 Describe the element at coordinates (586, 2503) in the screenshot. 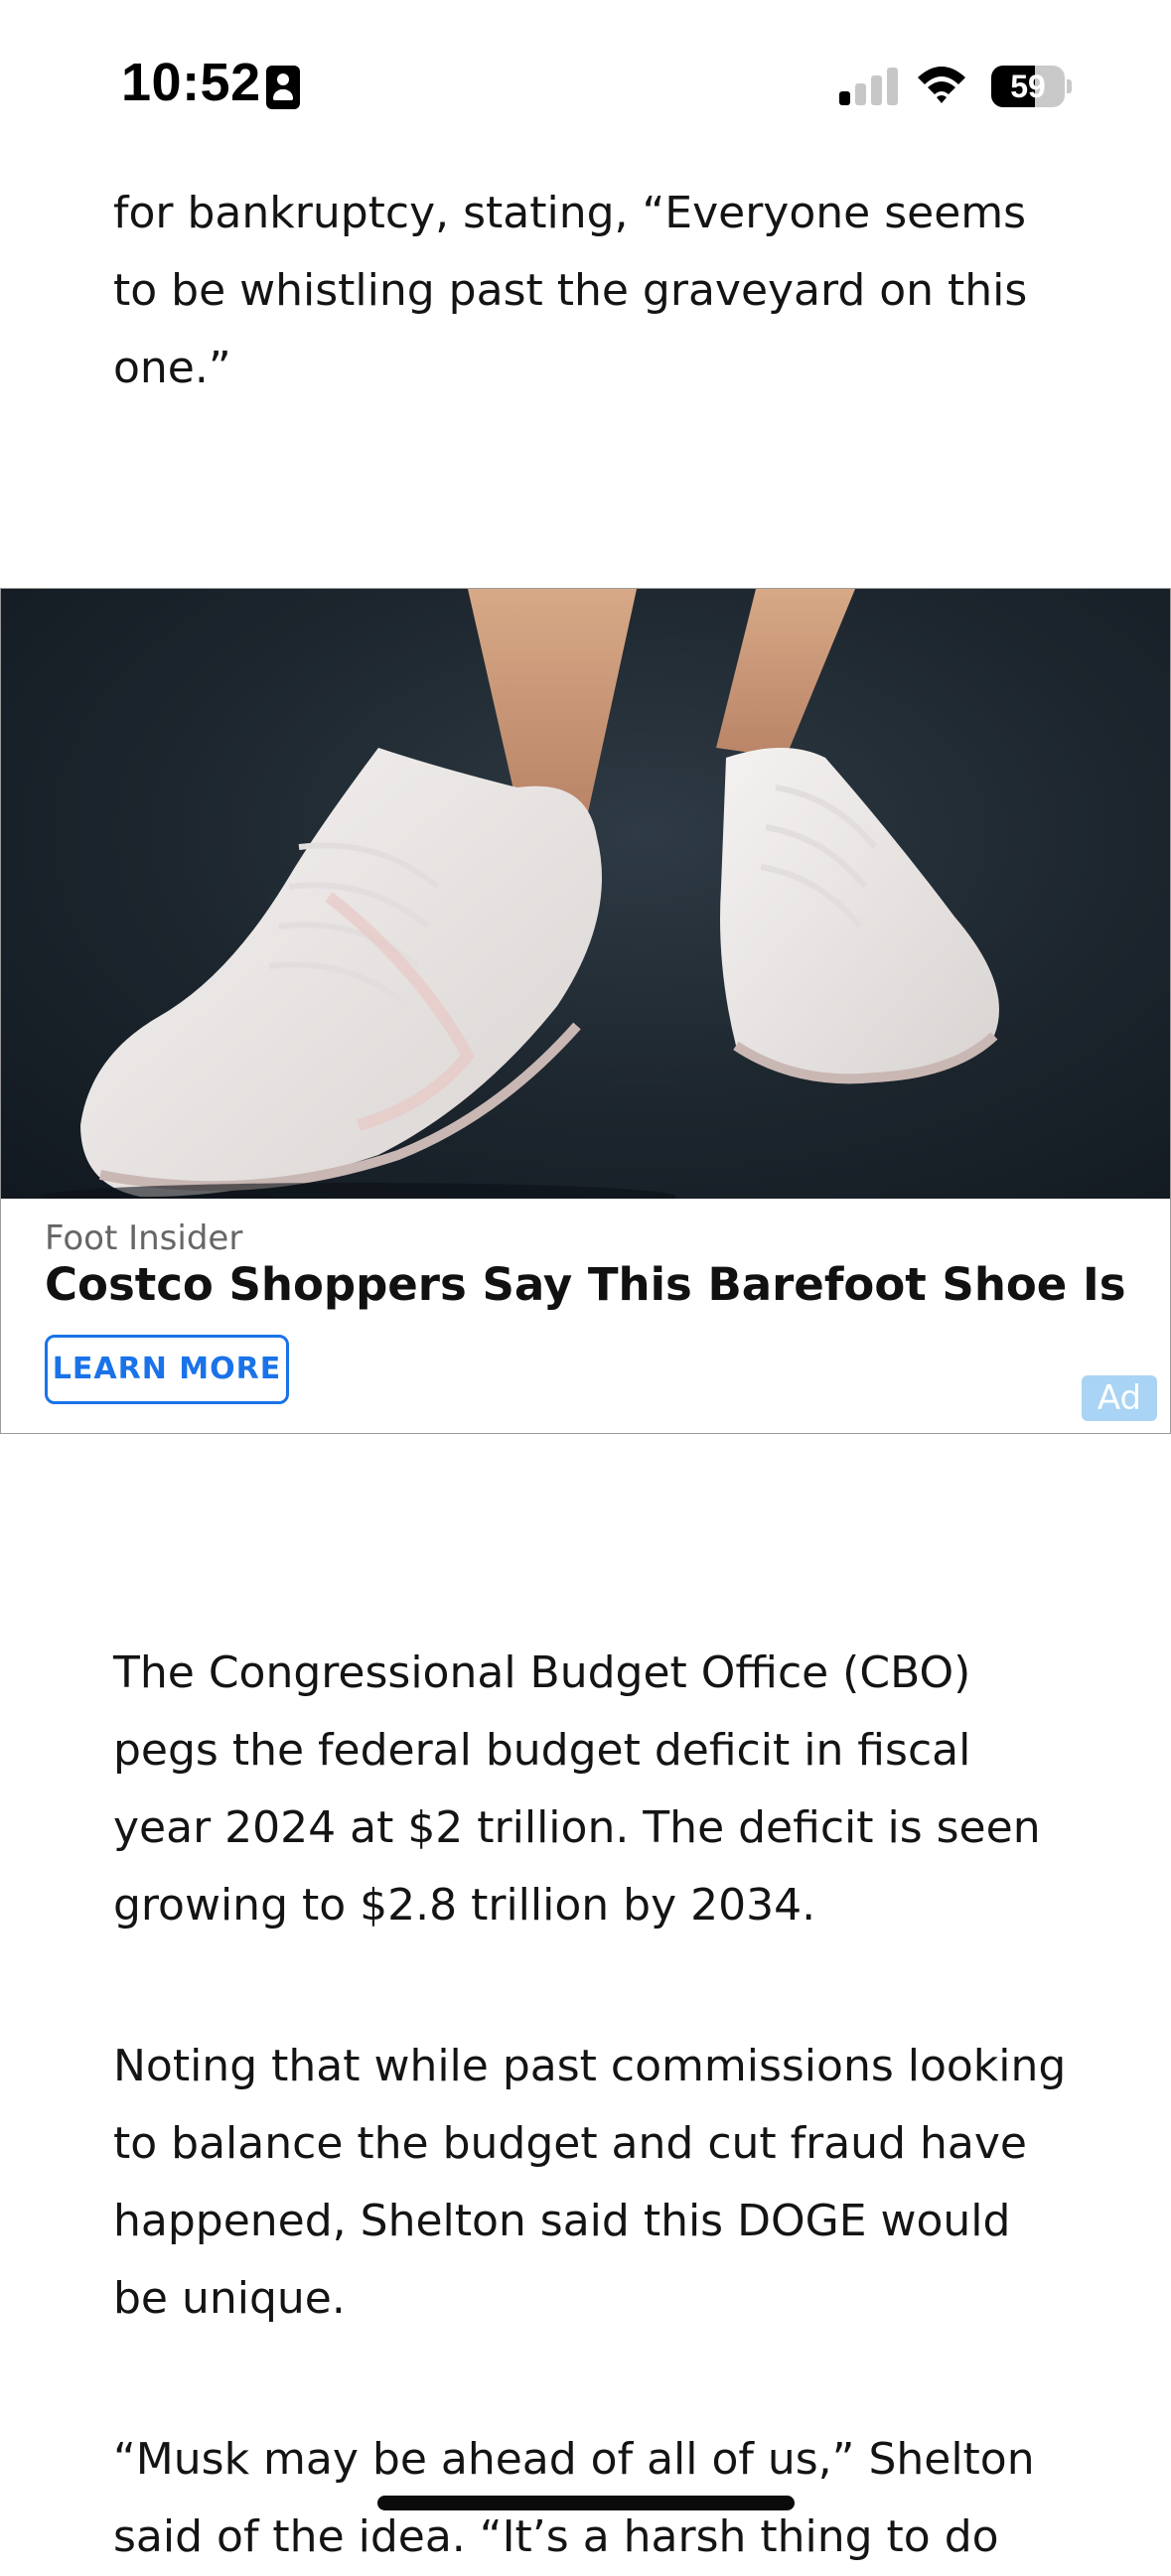

I see `home-indicator` at that location.